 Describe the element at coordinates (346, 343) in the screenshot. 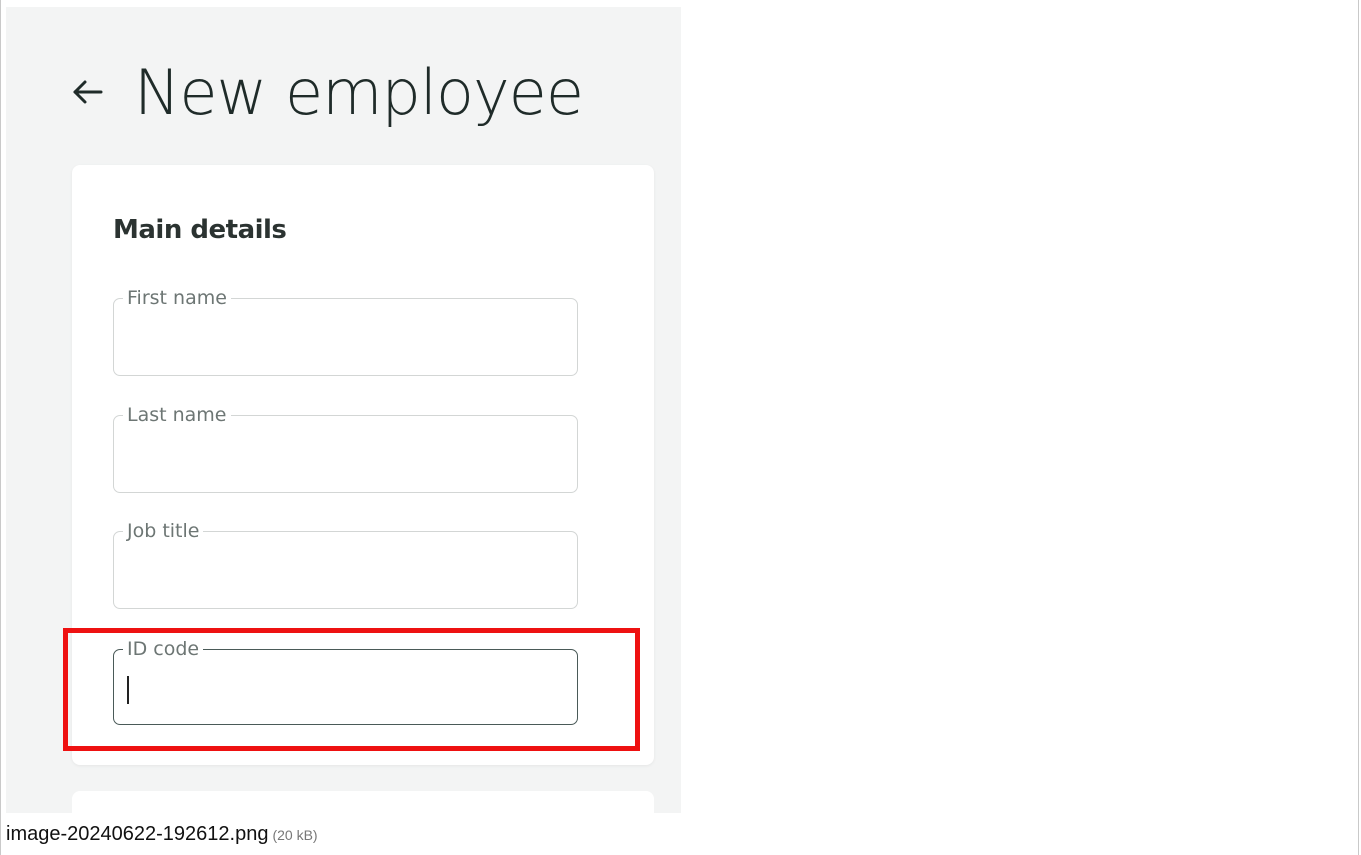

I see `first-name-input` at that location.